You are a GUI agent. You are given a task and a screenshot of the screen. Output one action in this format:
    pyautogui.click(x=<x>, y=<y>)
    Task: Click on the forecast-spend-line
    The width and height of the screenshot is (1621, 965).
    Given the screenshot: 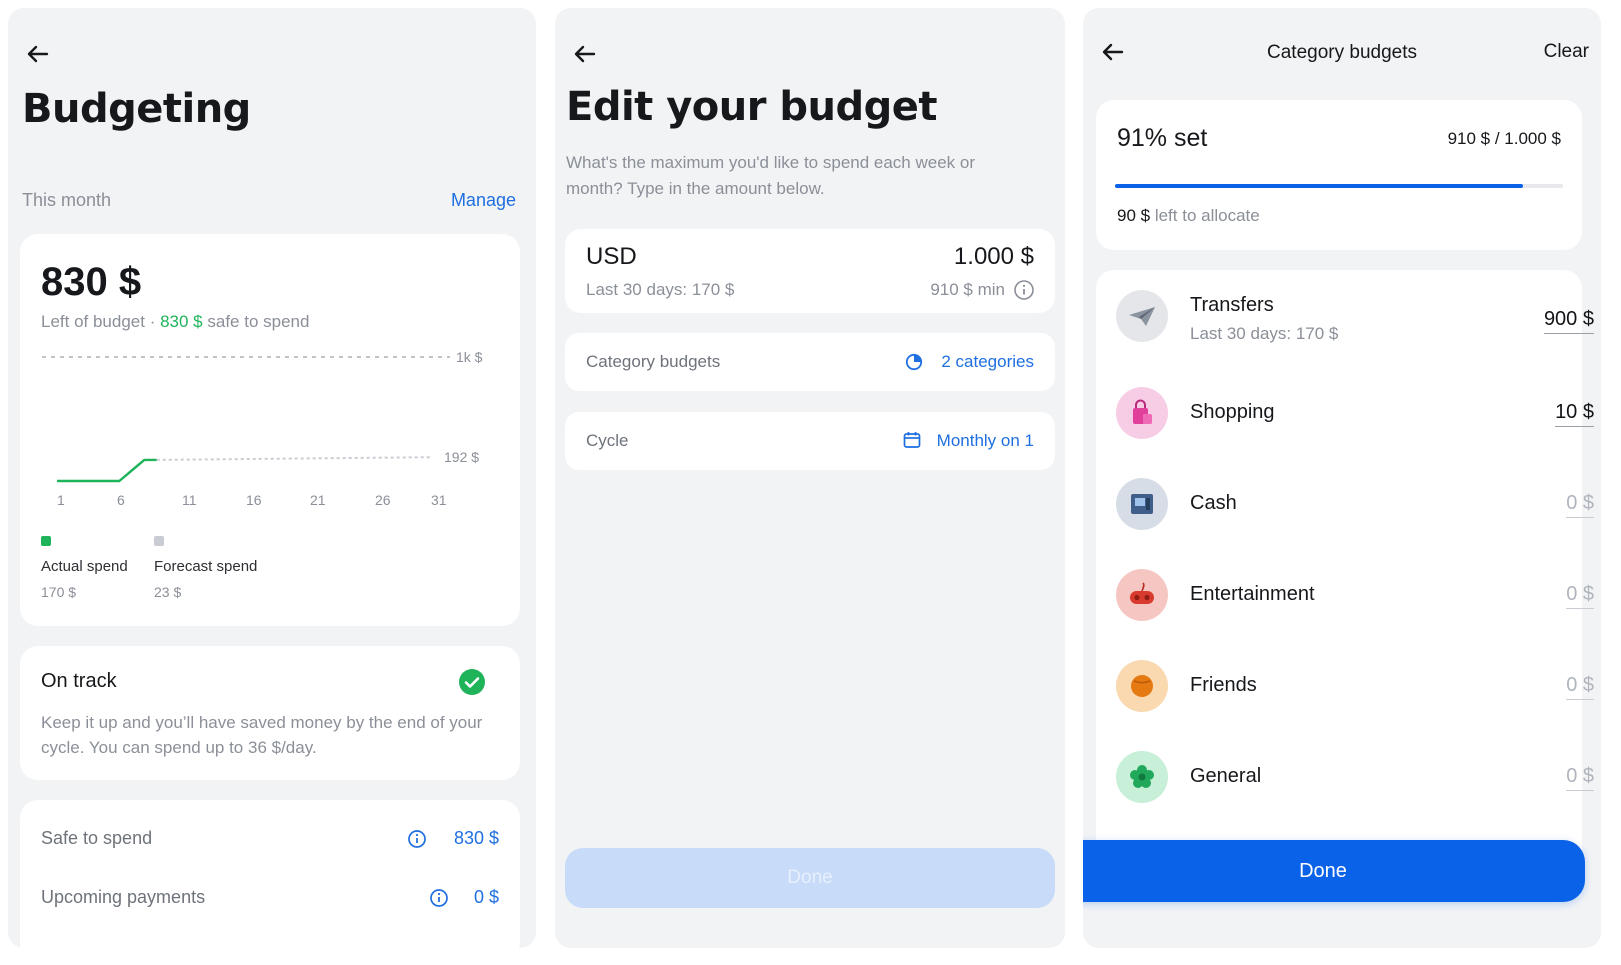 What is the action you would take?
    pyautogui.click(x=294, y=458)
    